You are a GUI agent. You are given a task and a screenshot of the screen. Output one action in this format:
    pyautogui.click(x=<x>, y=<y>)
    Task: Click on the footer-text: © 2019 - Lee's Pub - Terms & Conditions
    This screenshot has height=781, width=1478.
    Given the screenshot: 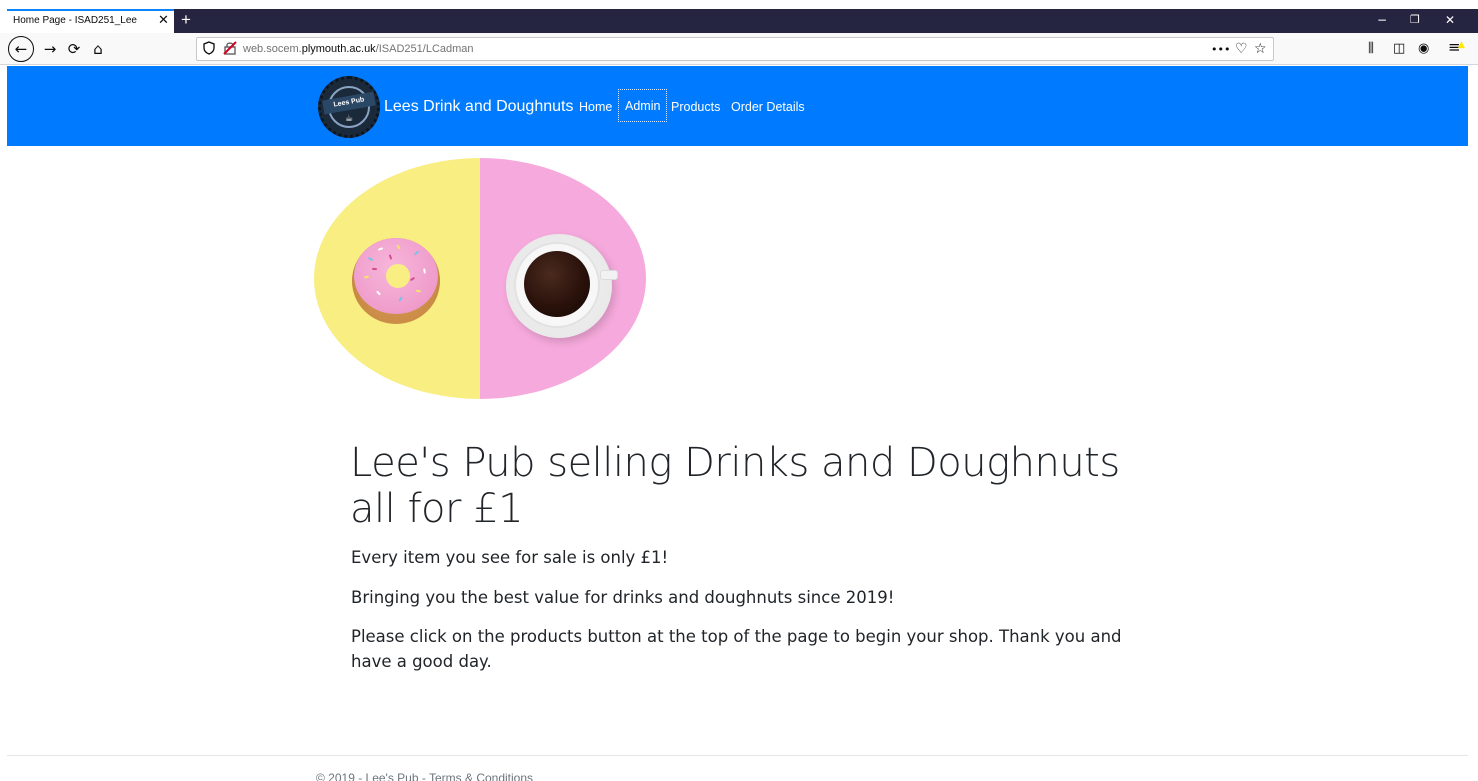 What is the action you would take?
    pyautogui.click(x=425, y=776)
    